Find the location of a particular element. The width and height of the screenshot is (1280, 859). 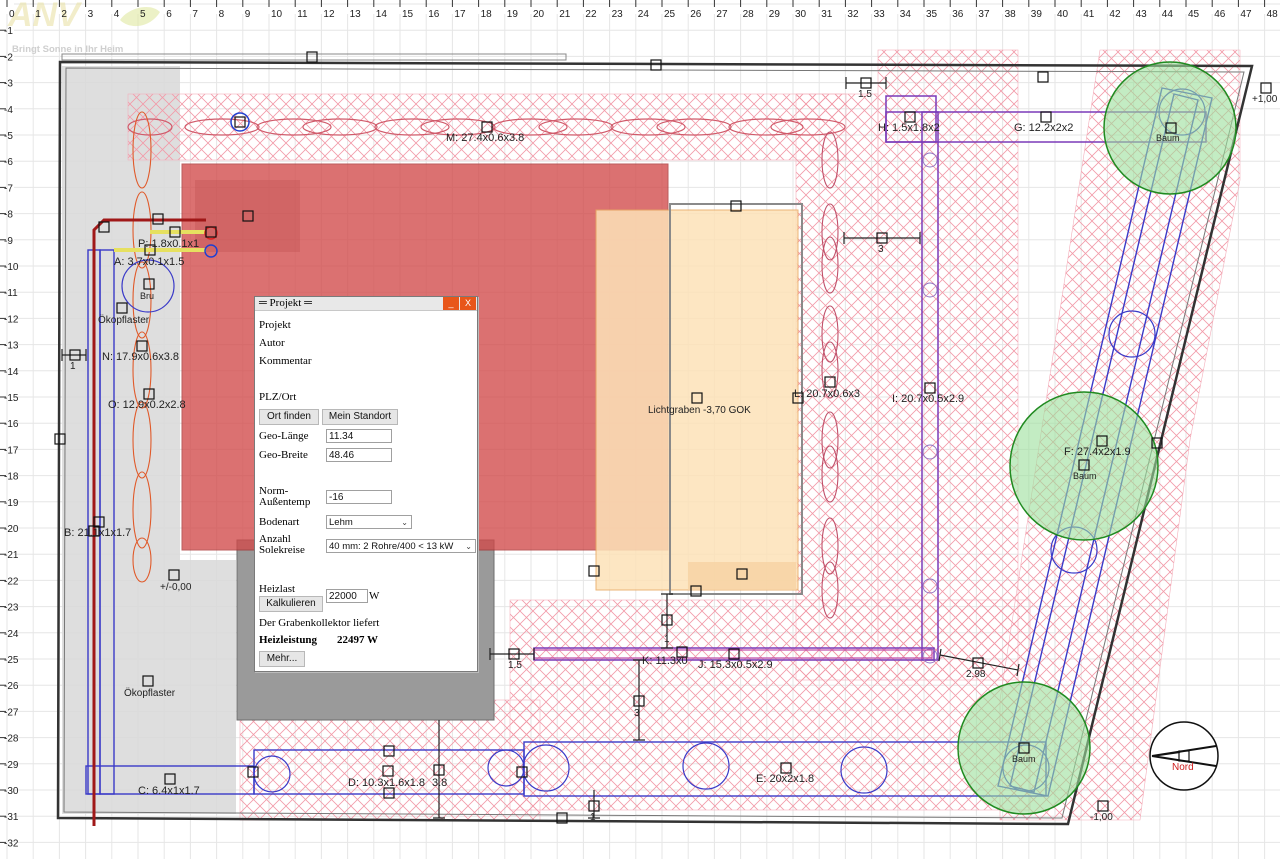

label-l: L: 20.7x0.6x3 is located at coordinates (827, 394).